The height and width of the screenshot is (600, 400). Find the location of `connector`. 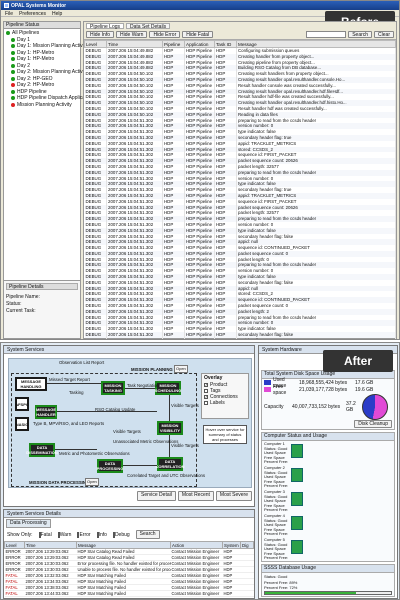

connector is located at coordinates (140, 388).